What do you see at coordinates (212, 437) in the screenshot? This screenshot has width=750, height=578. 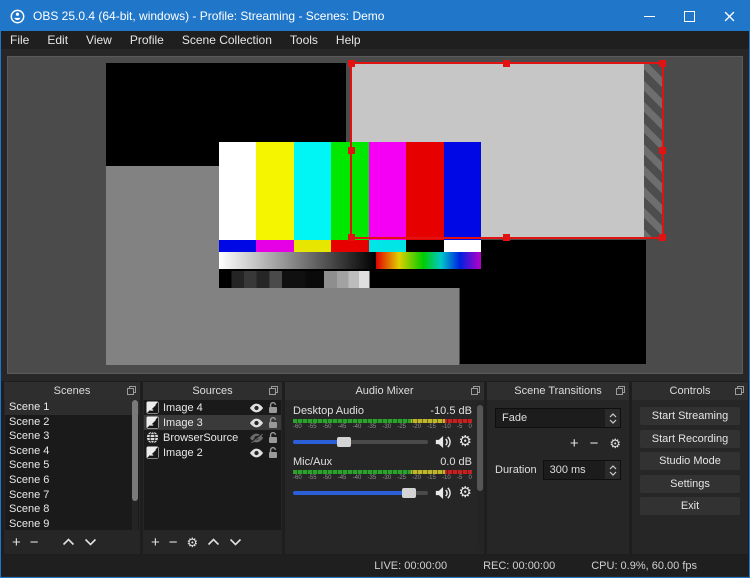 I see `source-row: BrowserSource` at bounding box center [212, 437].